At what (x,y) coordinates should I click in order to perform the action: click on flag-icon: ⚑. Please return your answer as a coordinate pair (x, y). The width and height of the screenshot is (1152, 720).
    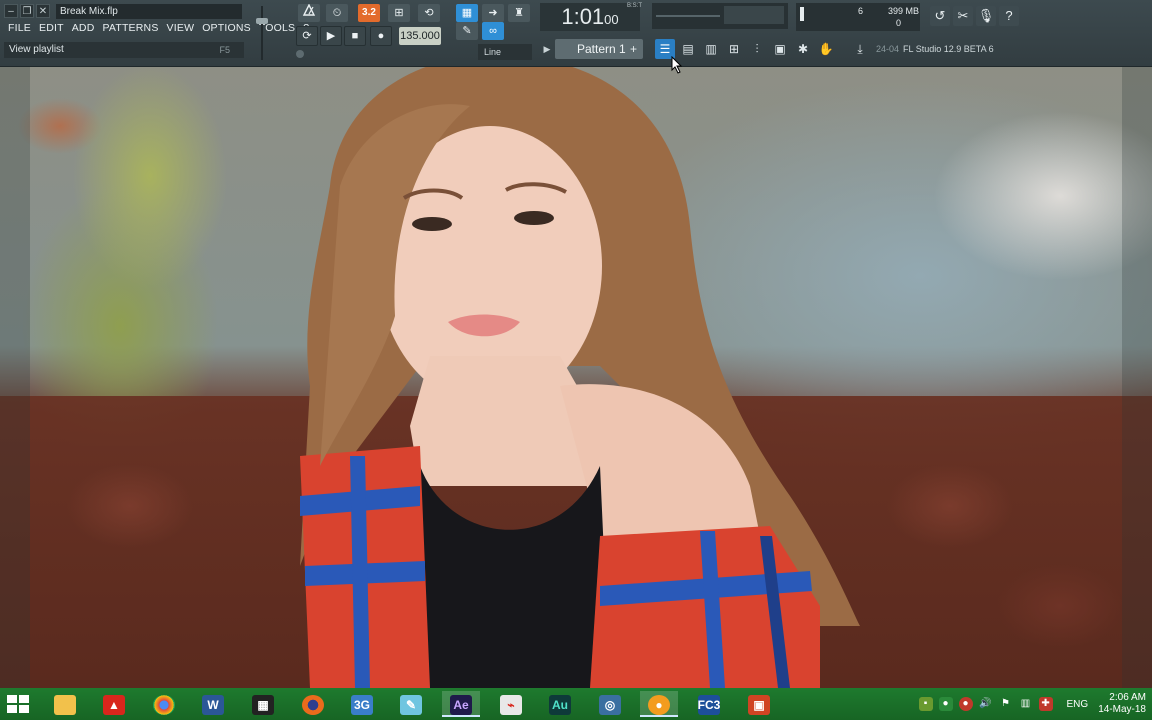
    Looking at the image, I should click on (1006, 704).